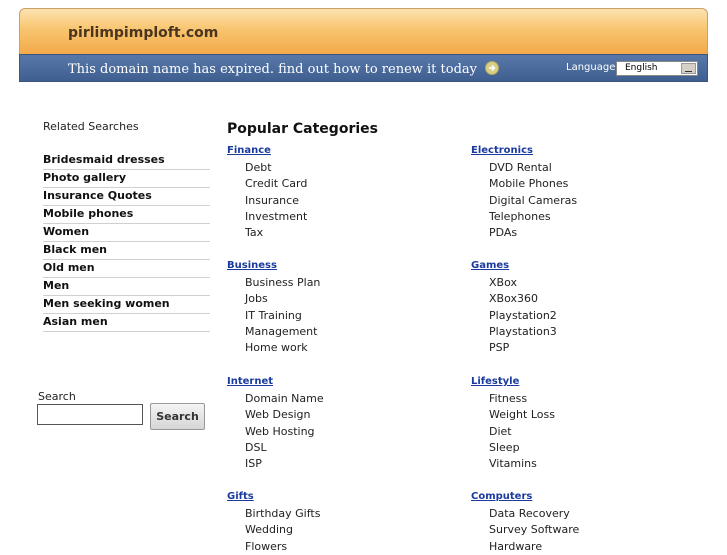 This screenshot has height=555, width=727. Describe the element at coordinates (592, 67) in the screenshot. I see `language-label: Language:` at that location.